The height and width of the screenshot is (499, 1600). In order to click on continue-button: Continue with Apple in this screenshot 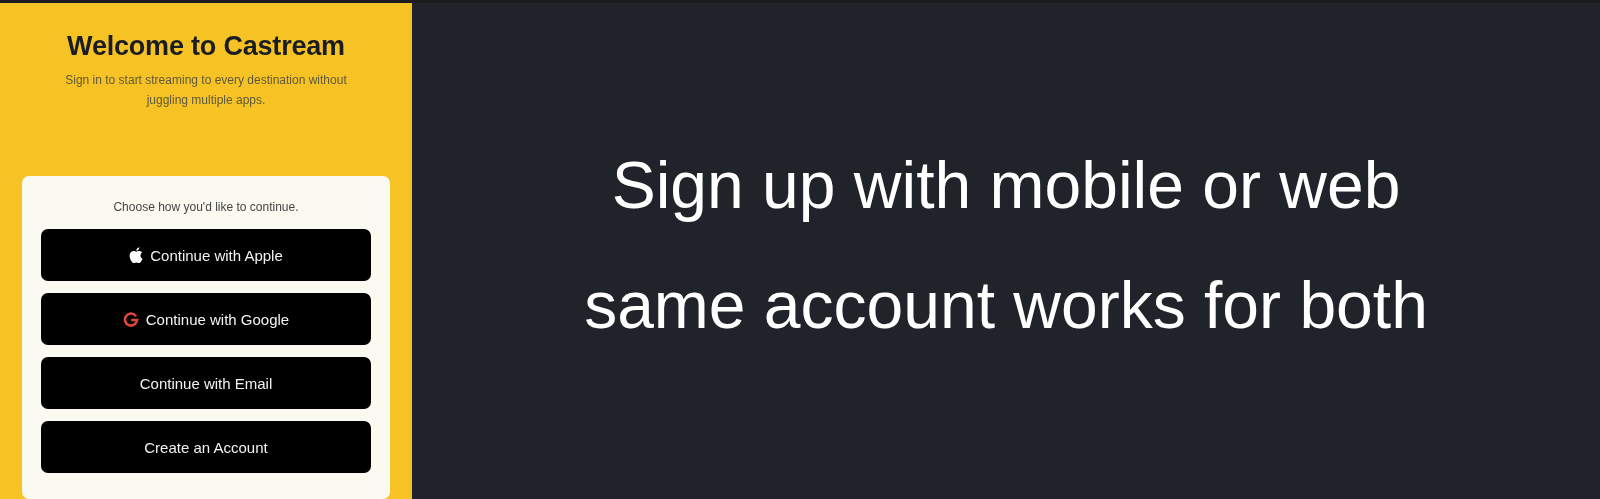, I will do `click(206, 255)`.